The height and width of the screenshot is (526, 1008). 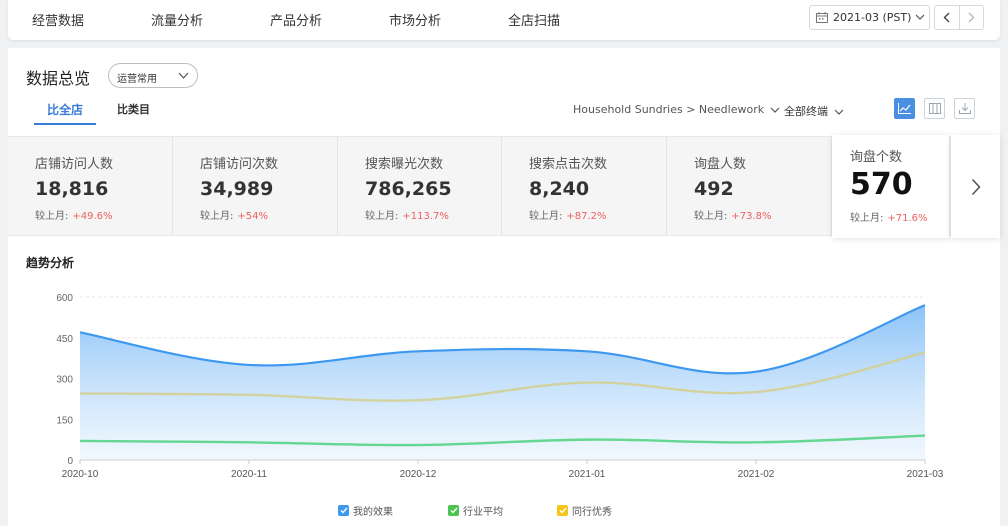 I want to click on x-tick-label: 2020-10, so click(x=80, y=474).